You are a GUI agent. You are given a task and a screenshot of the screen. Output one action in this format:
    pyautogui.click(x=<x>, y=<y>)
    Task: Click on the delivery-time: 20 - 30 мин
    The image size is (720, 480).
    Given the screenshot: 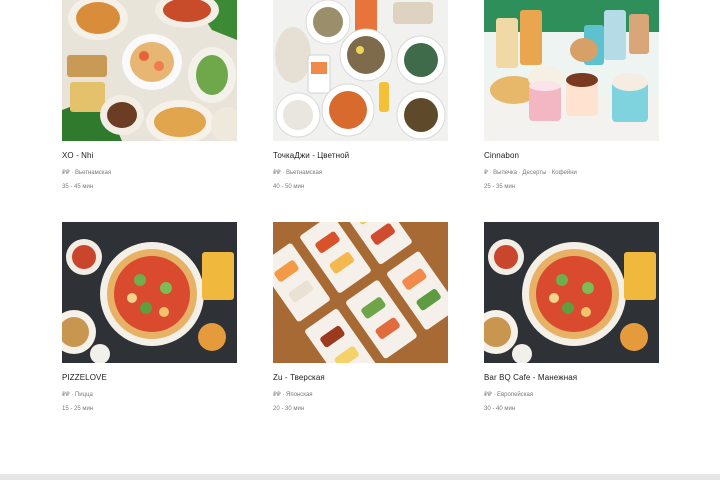 What is the action you would take?
    pyautogui.click(x=289, y=409)
    